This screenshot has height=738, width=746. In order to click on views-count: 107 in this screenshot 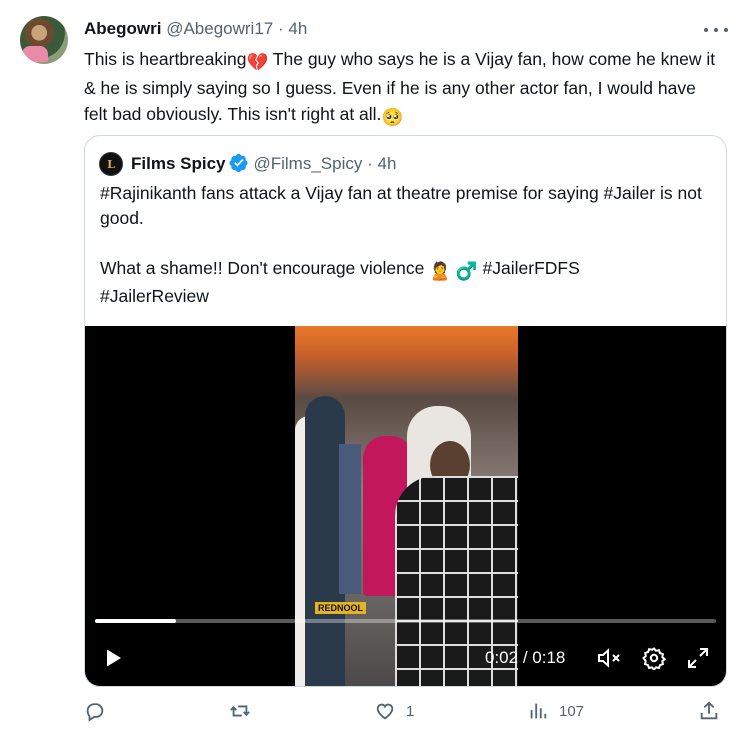, I will do `click(572, 711)`.